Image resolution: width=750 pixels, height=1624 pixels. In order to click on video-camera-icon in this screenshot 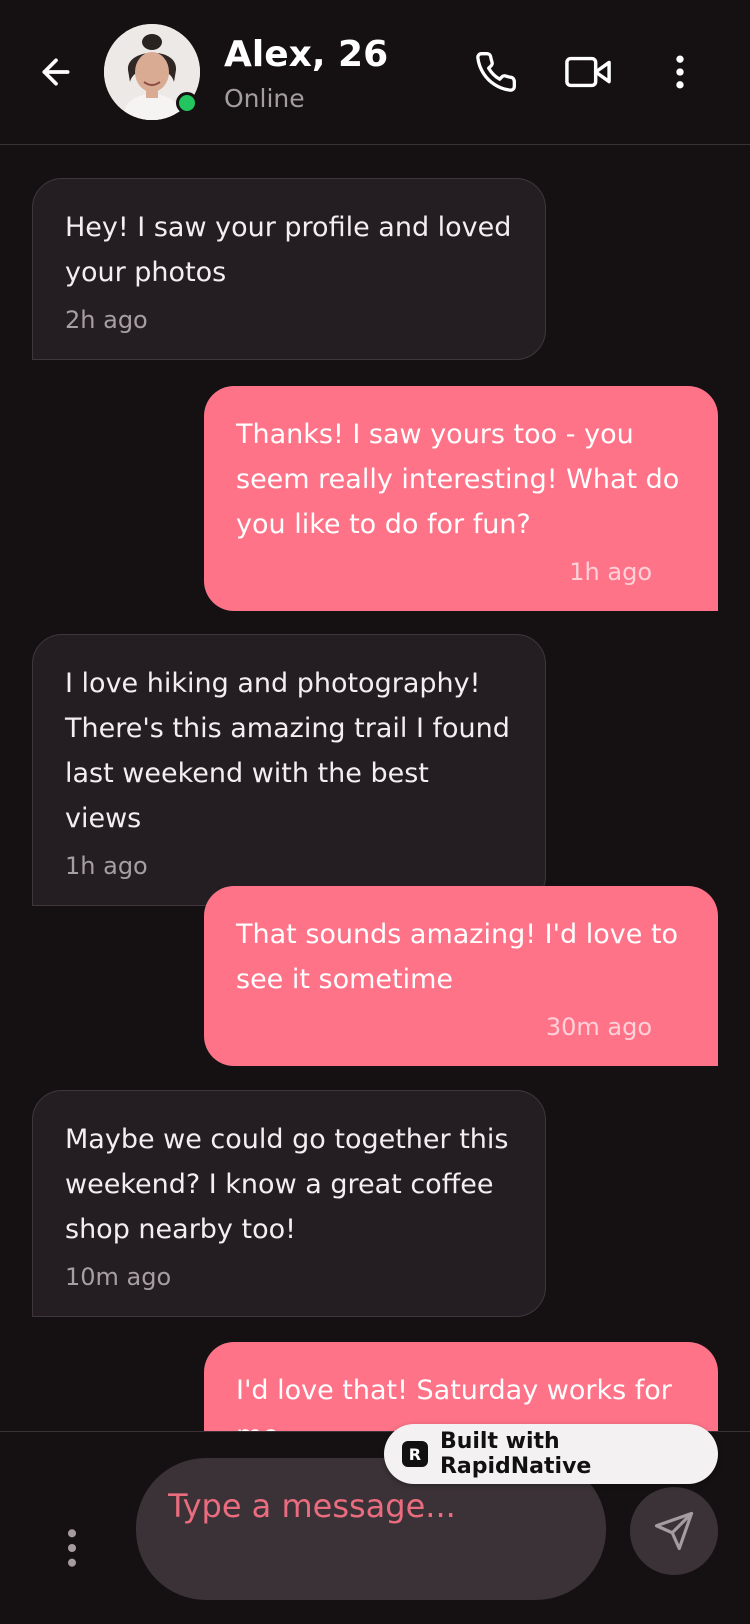, I will do `click(588, 72)`.